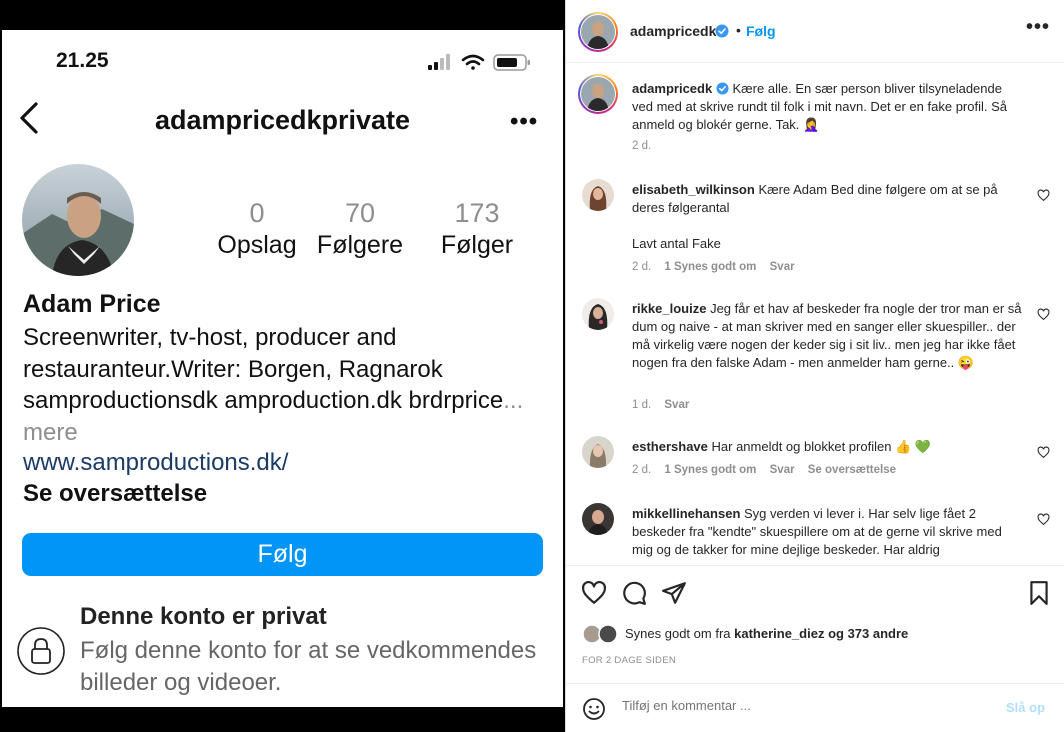 Image resolution: width=1064 pixels, height=732 pixels. Describe the element at coordinates (669, 308) in the screenshot. I see `comment-username: rikke_louize` at that location.